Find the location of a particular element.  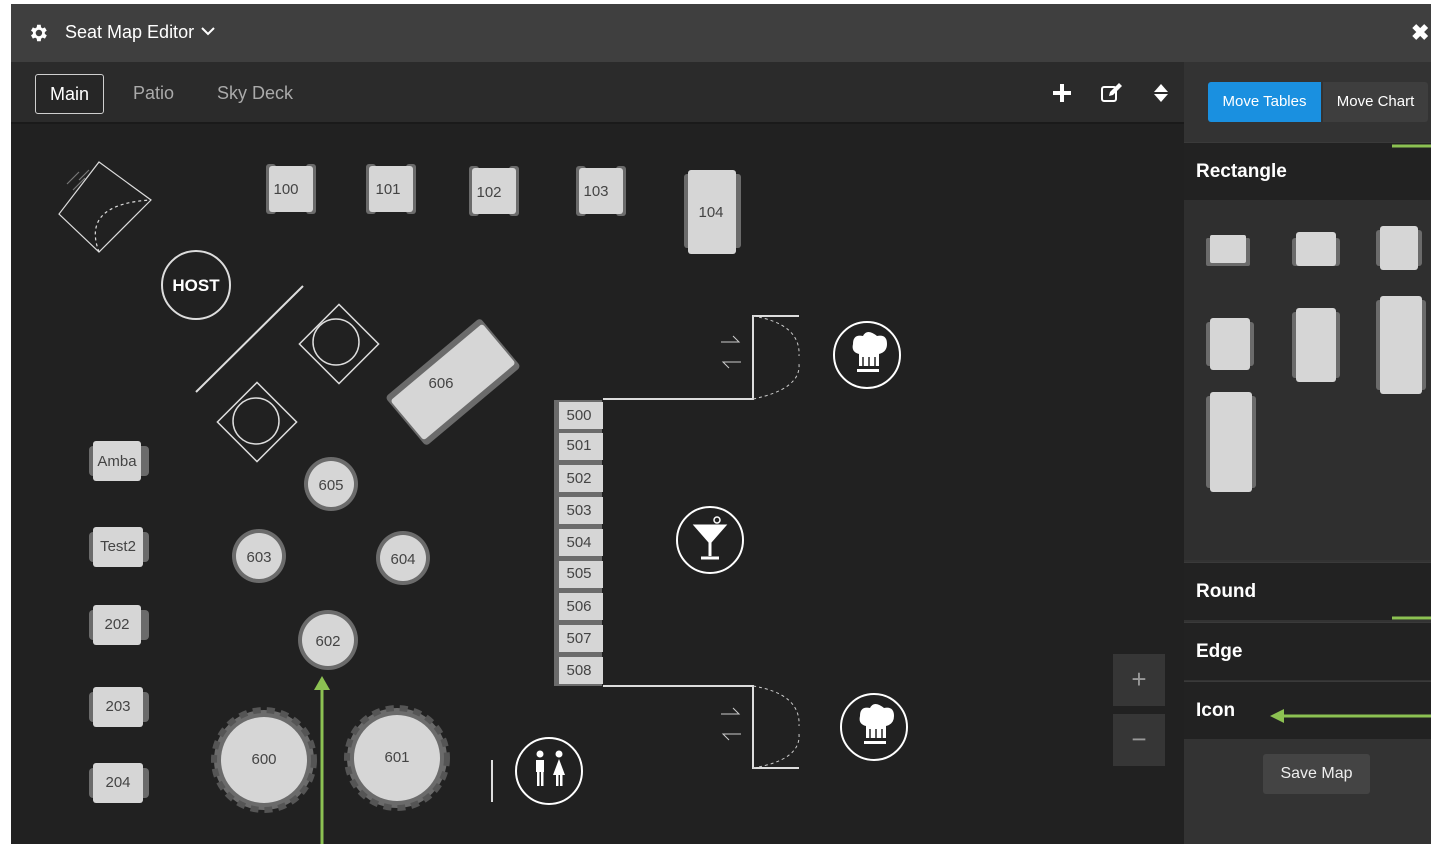

table-204: 204 is located at coordinates (119, 783).